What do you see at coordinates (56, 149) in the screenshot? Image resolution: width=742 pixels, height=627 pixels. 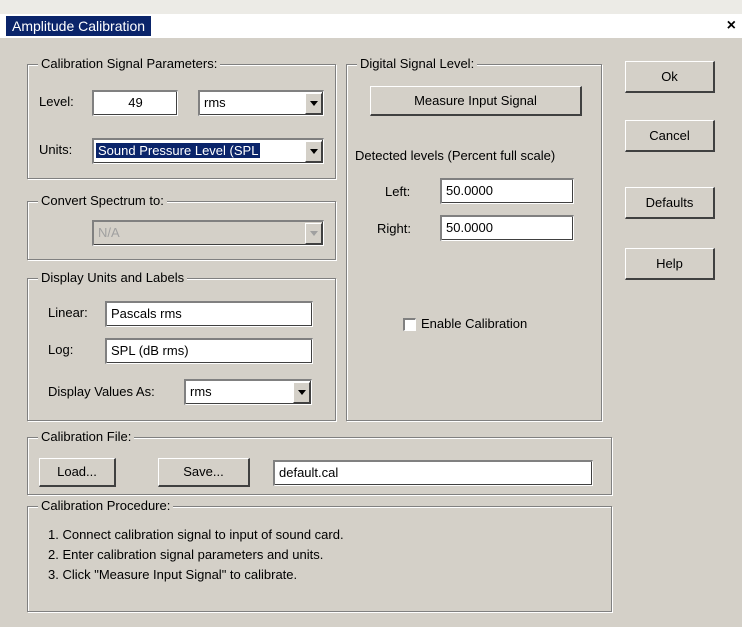 I see `units-label: Units:` at bounding box center [56, 149].